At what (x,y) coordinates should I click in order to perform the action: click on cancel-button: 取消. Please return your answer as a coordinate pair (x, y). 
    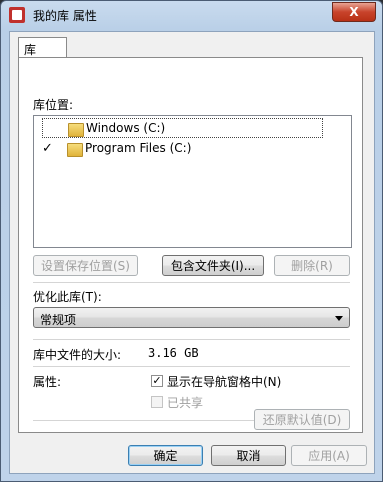
    Looking at the image, I should click on (248, 455).